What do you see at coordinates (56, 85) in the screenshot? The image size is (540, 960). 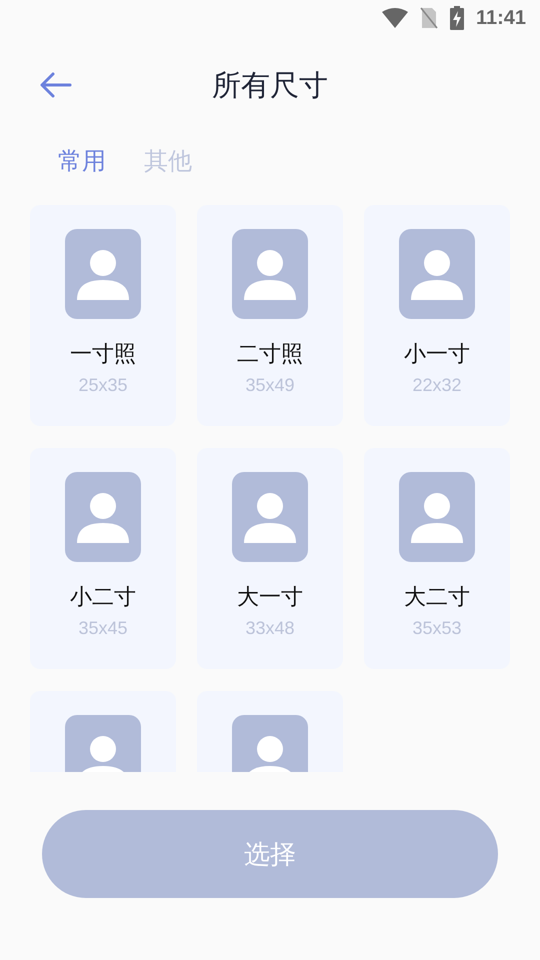 I see `back-arrow-icon` at bounding box center [56, 85].